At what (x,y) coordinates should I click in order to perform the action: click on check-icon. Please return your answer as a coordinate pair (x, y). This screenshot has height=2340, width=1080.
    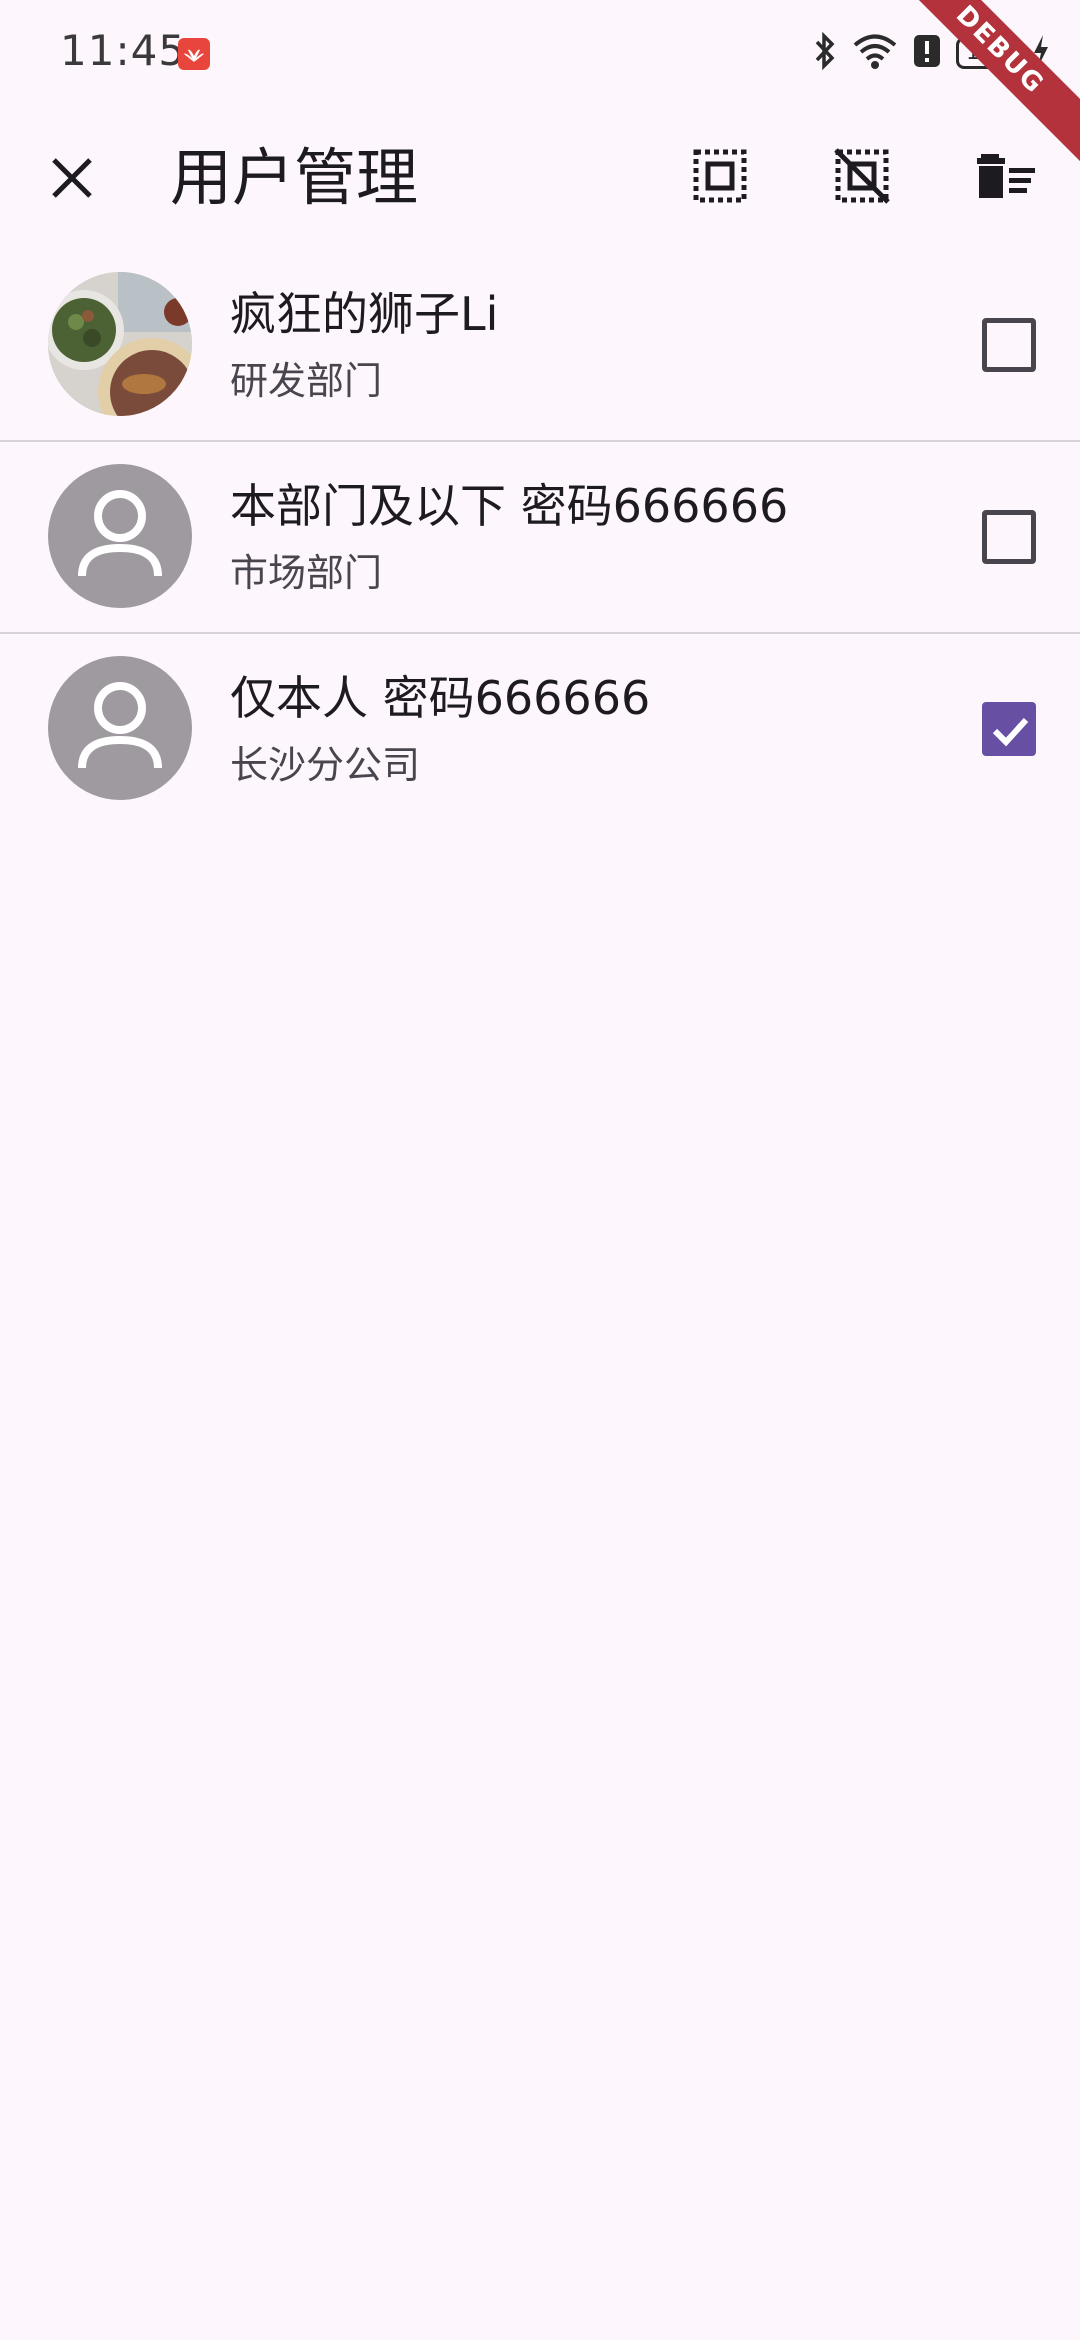
    Looking at the image, I should click on (1010, 732).